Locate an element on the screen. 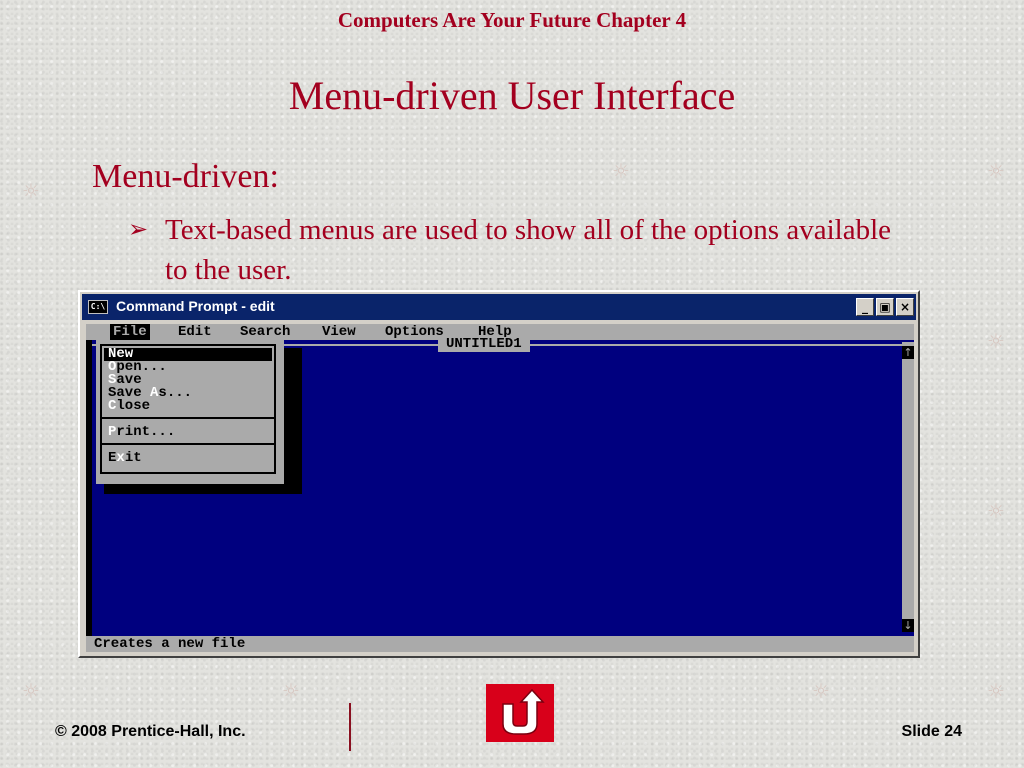  window-title: Command Prompt - edit is located at coordinates (195, 306).